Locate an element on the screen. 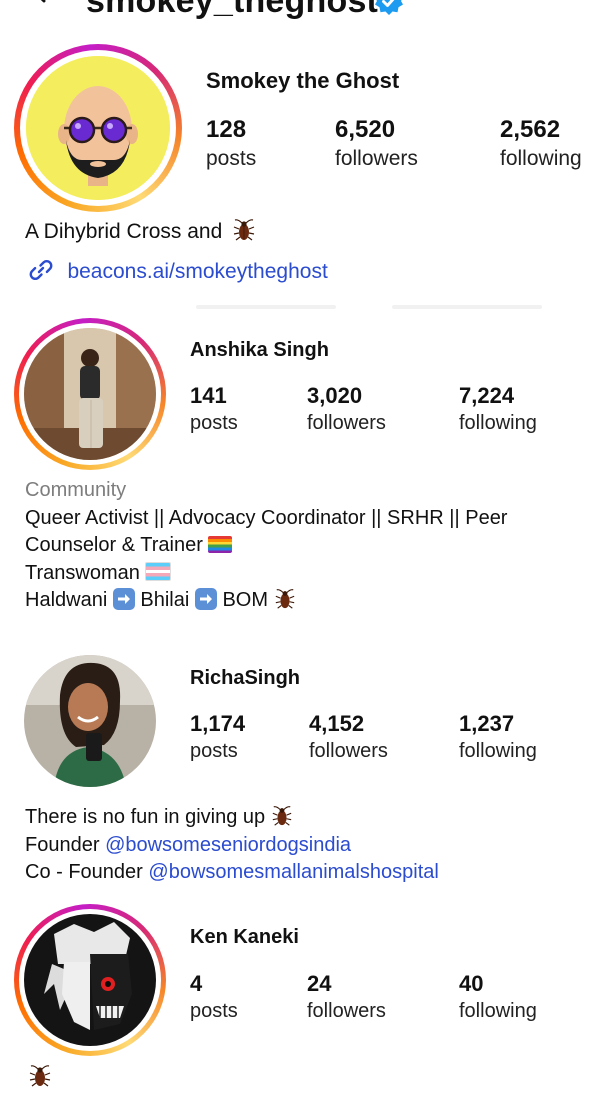 The width and height of the screenshot is (616, 1095). stat-following-count: 7,224 is located at coordinates (487, 395).